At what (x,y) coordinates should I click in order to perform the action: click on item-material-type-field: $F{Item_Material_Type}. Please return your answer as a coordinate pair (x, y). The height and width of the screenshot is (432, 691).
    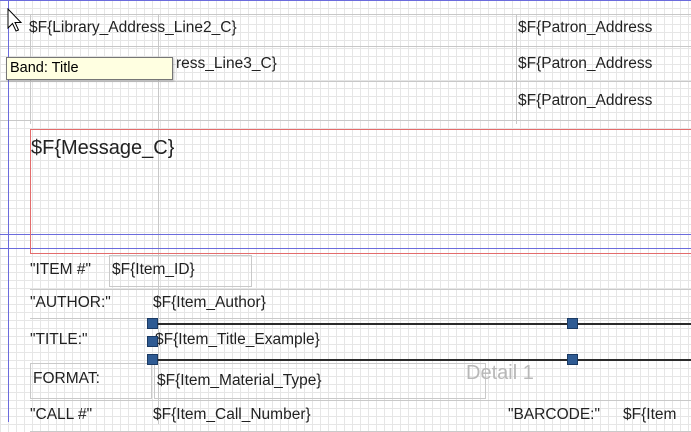
    Looking at the image, I should click on (239, 381).